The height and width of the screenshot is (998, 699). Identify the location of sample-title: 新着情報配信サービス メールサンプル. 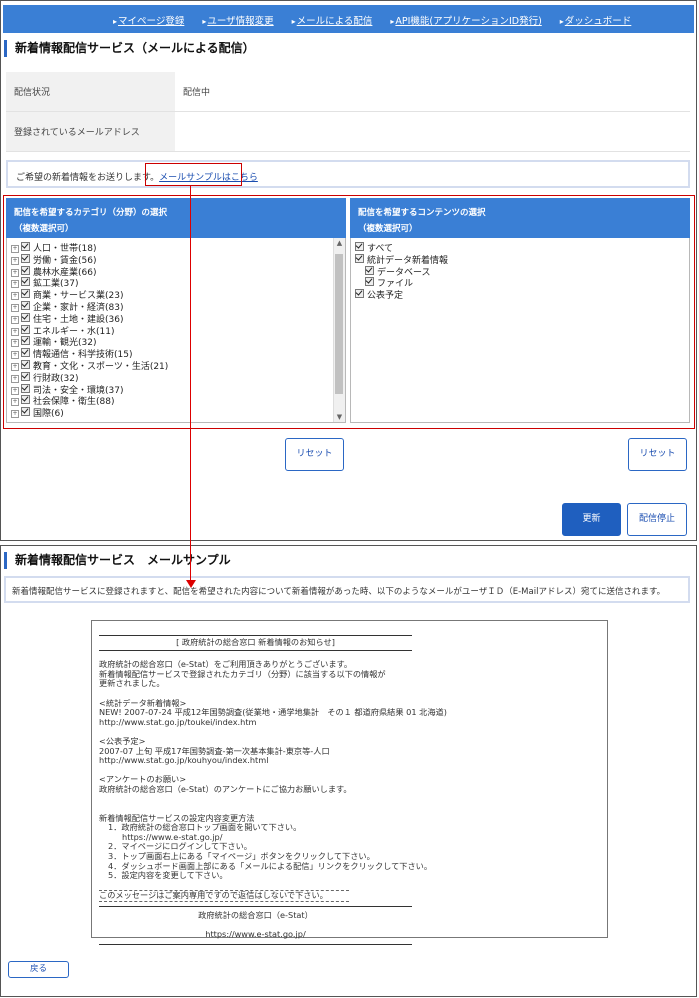
(117, 560).